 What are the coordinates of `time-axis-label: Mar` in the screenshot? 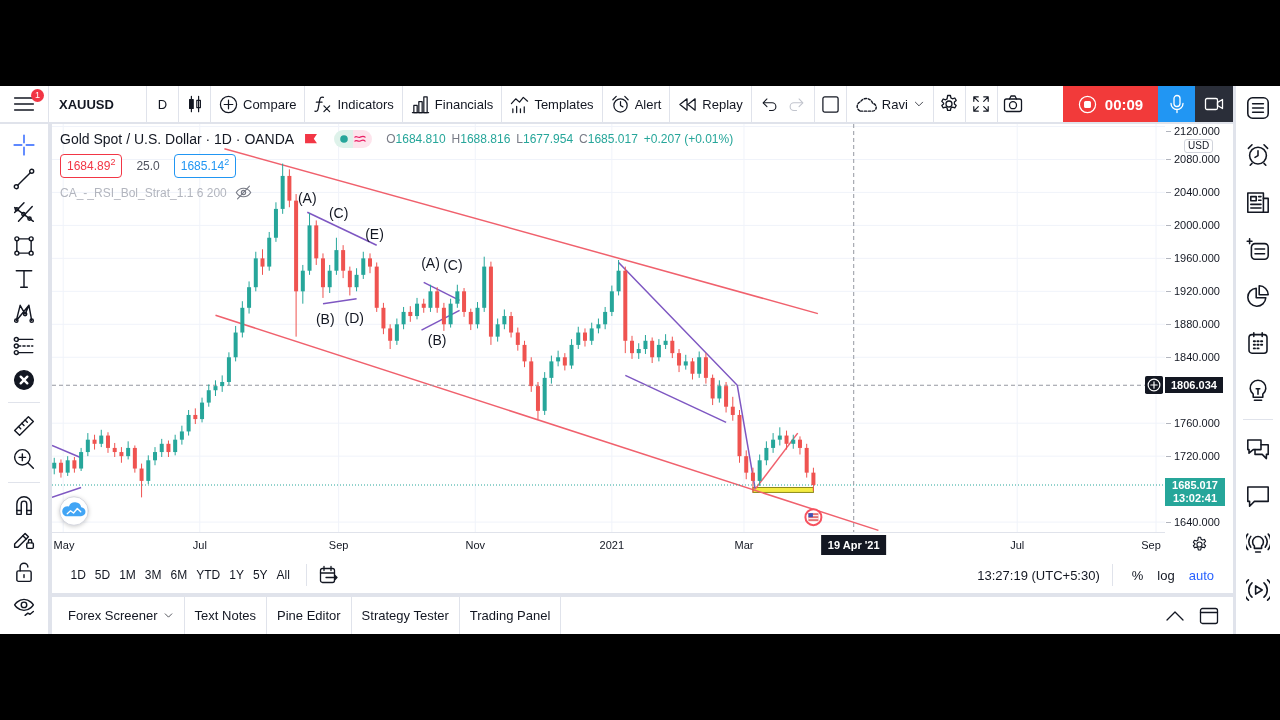 It's located at (744, 545).